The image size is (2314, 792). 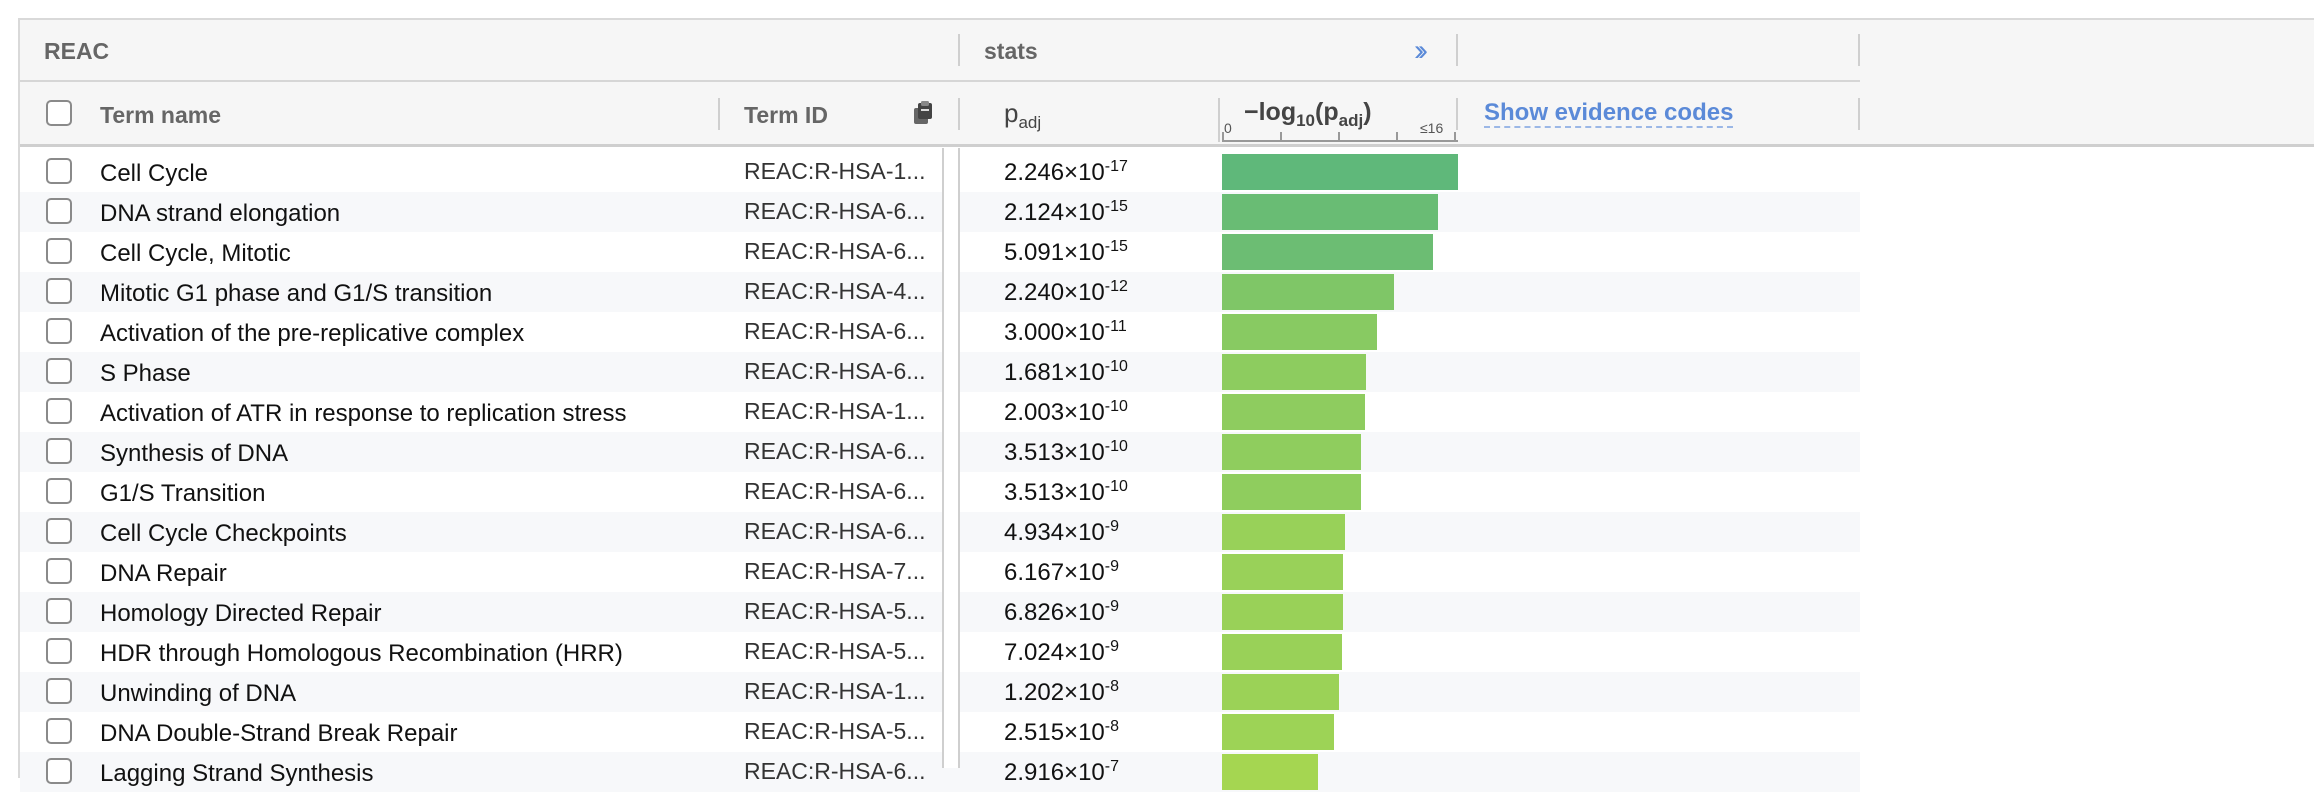 I want to click on select-all-checkbox, so click(x=59, y=113).